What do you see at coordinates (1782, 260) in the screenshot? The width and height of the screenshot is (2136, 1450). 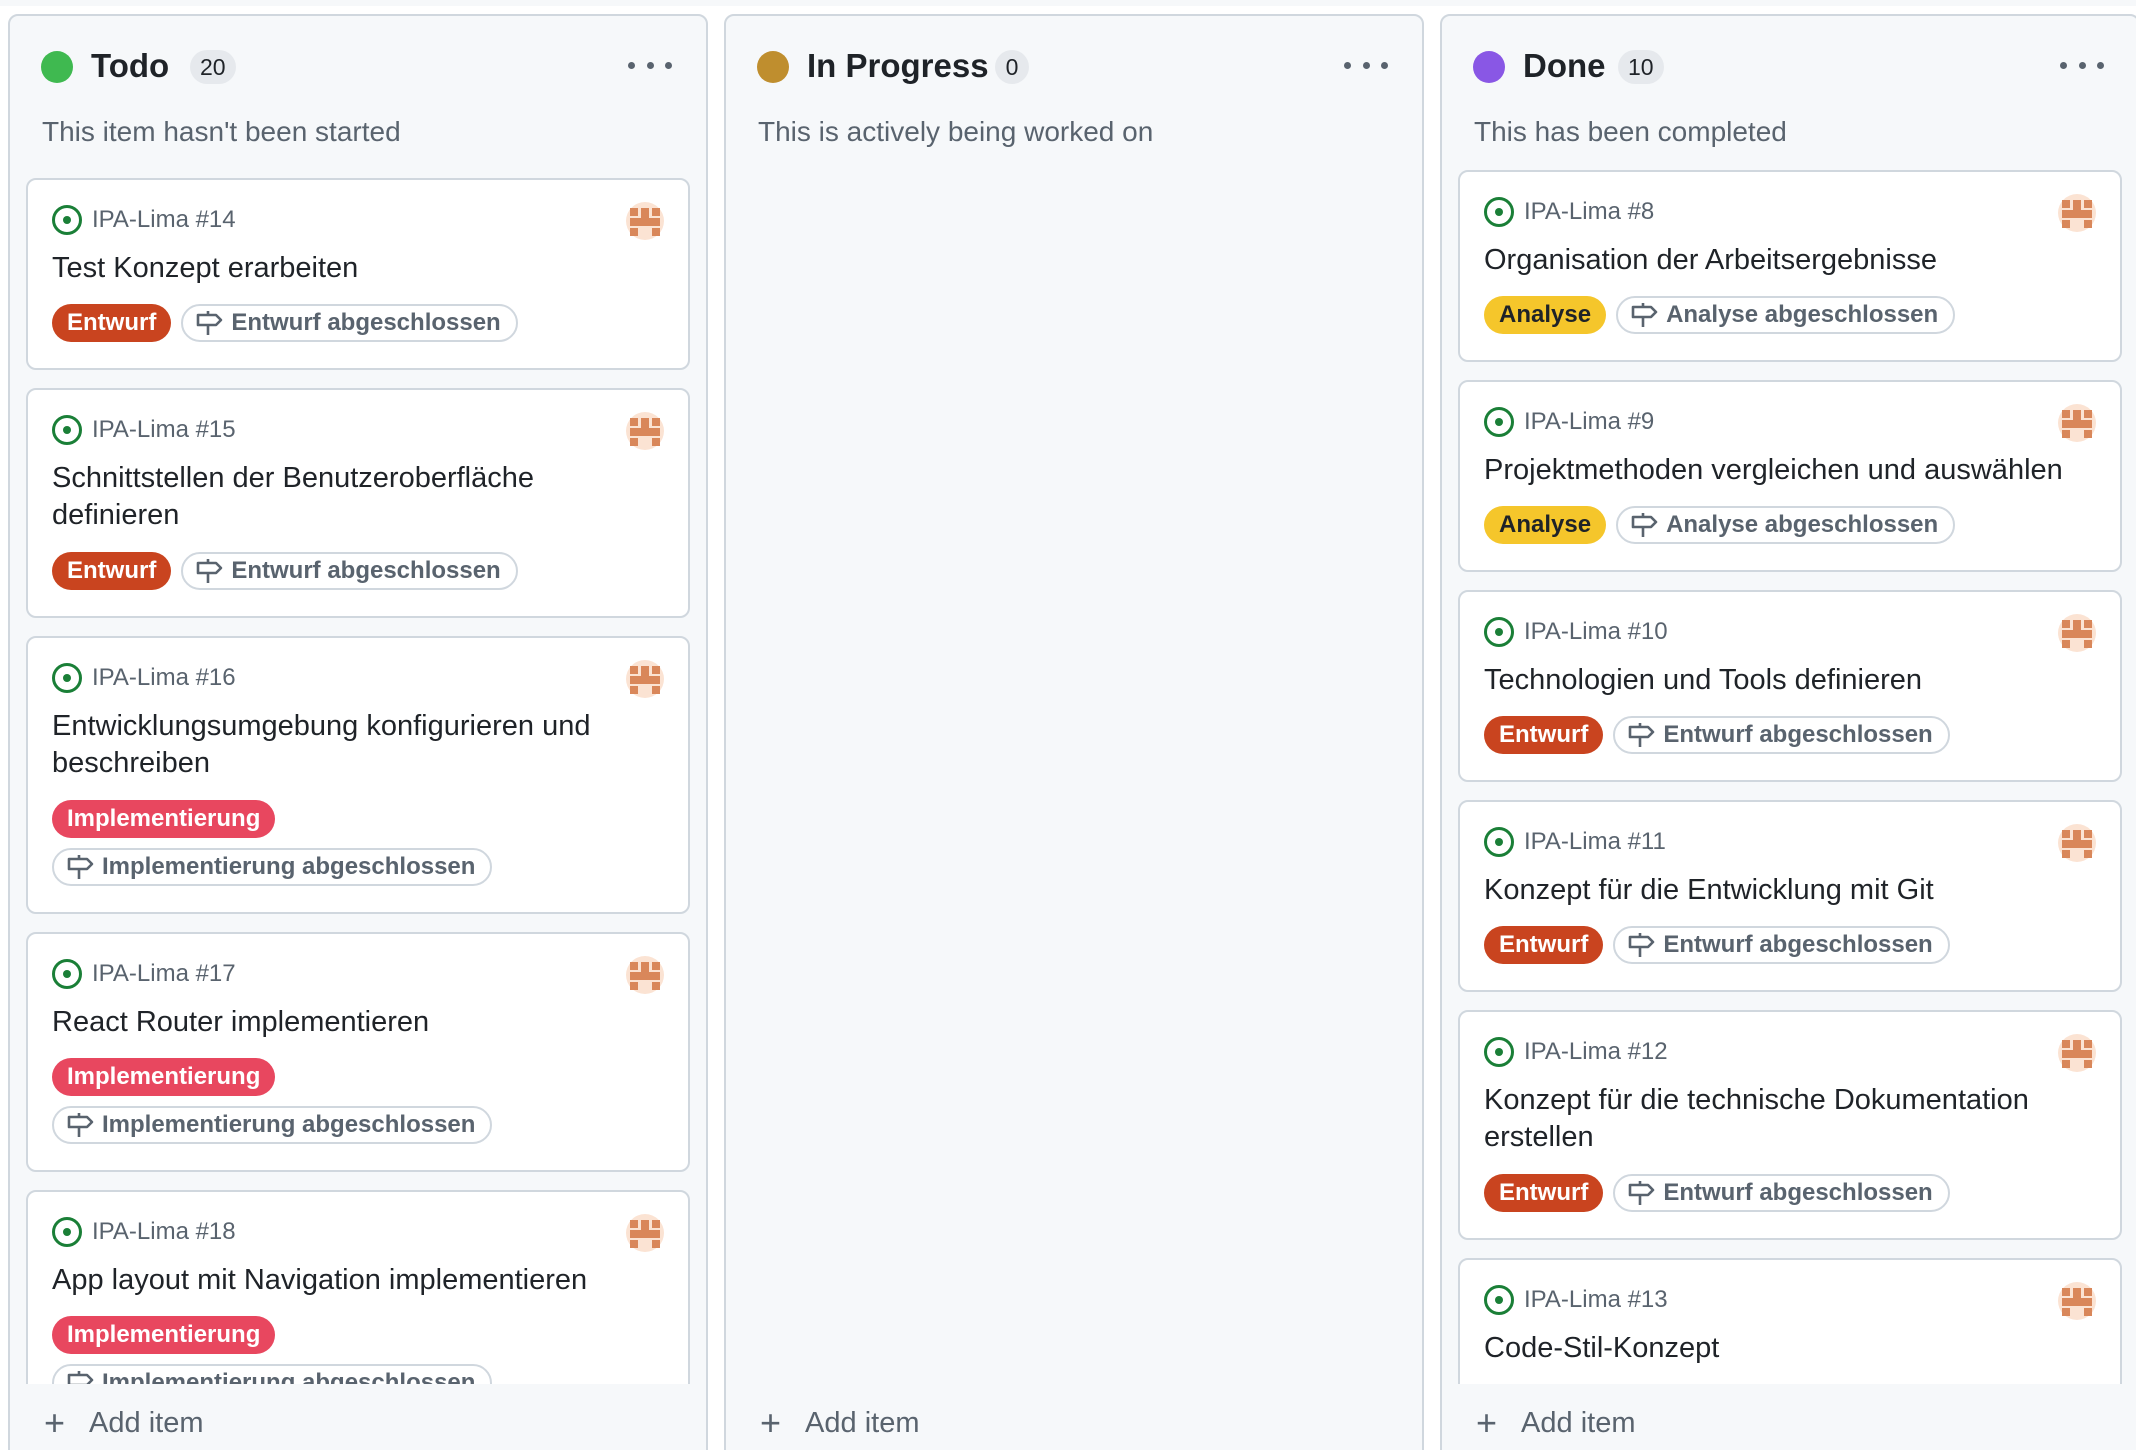 I see `card-title: Organisation der Arbeitsergebnisse` at bounding box center [1782, 260].